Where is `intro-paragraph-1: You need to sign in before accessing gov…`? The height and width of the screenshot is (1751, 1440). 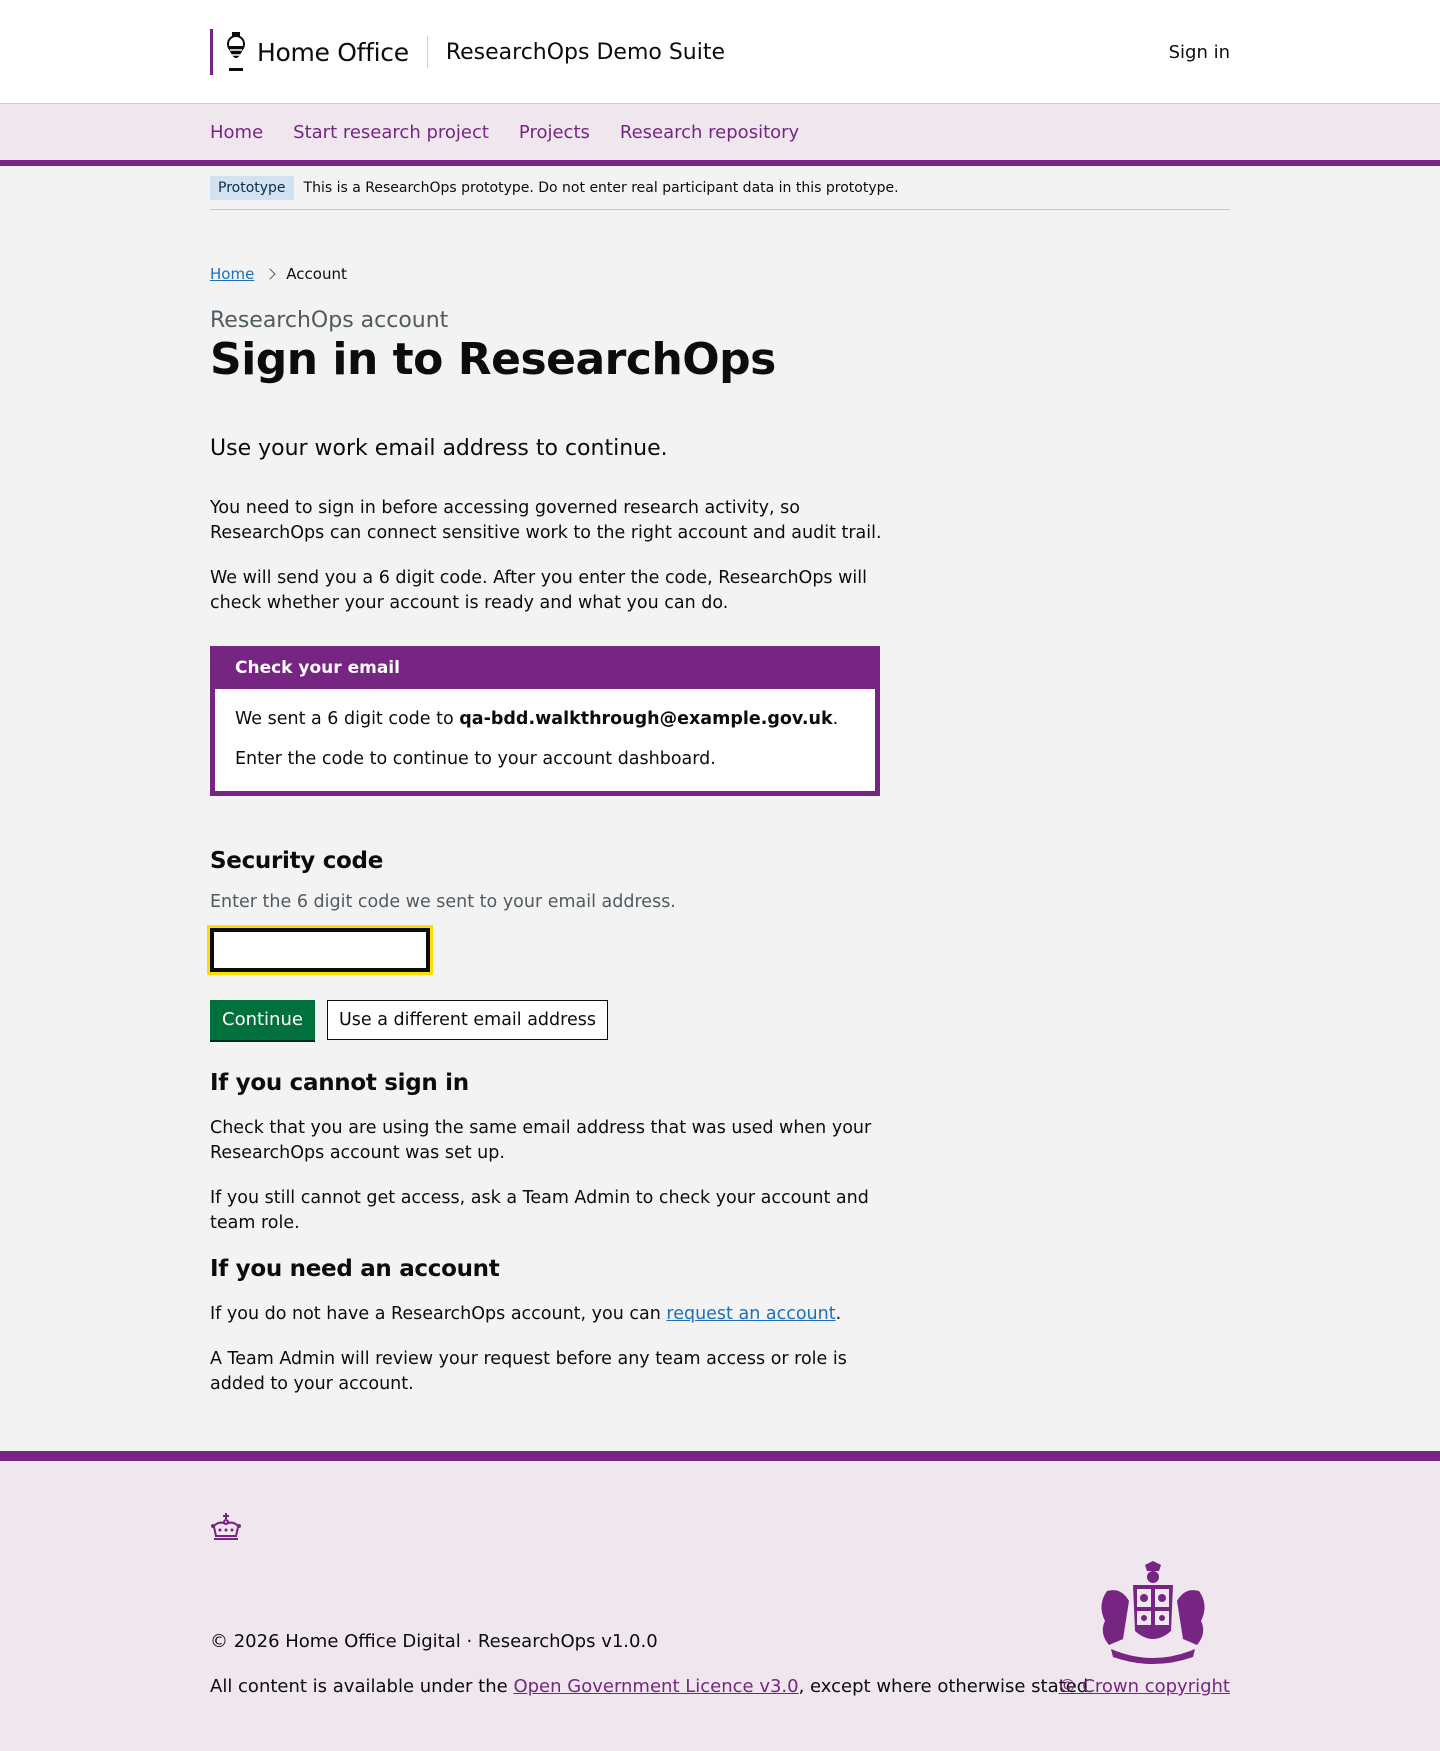 intro-paragraph-1: You need to sign in before accessing gov… is located at coordinates (546, 520).